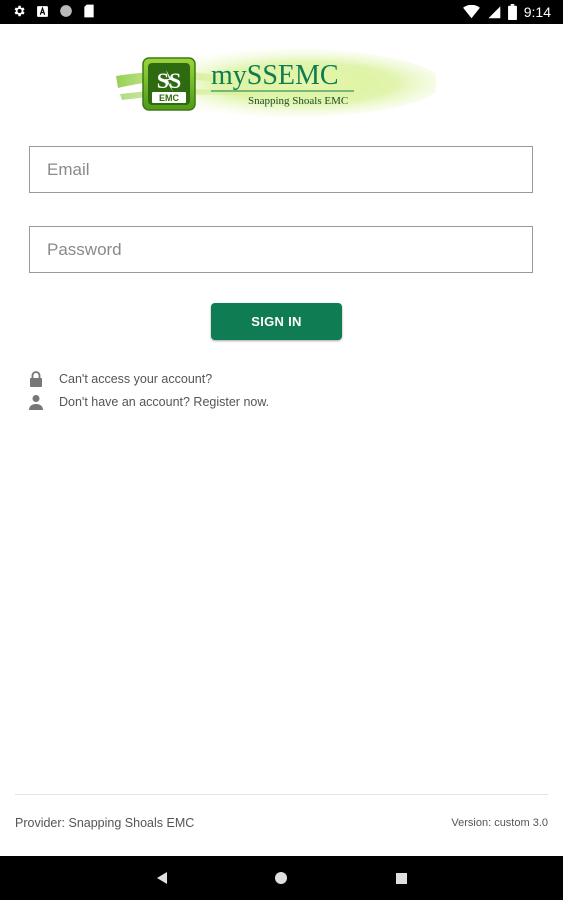 The image size is (563, 900). I want to click on sign-in-button: SIGN IN, so click(276, 321).